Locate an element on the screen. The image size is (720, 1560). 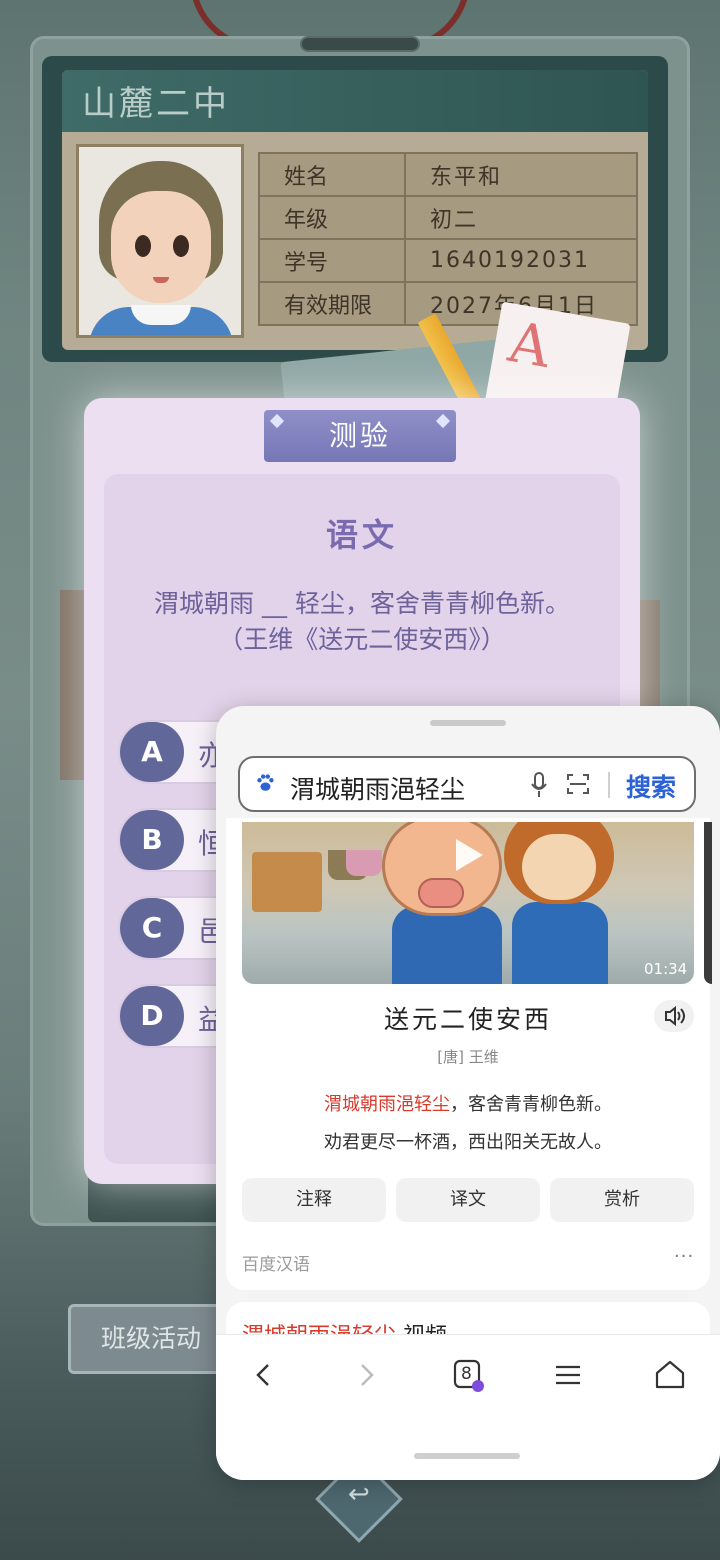
option-letter: D is located at coordinates (152, 1016).